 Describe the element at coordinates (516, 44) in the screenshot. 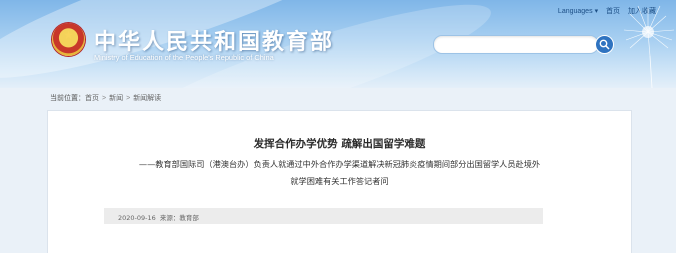

I see `search-input` at that location.